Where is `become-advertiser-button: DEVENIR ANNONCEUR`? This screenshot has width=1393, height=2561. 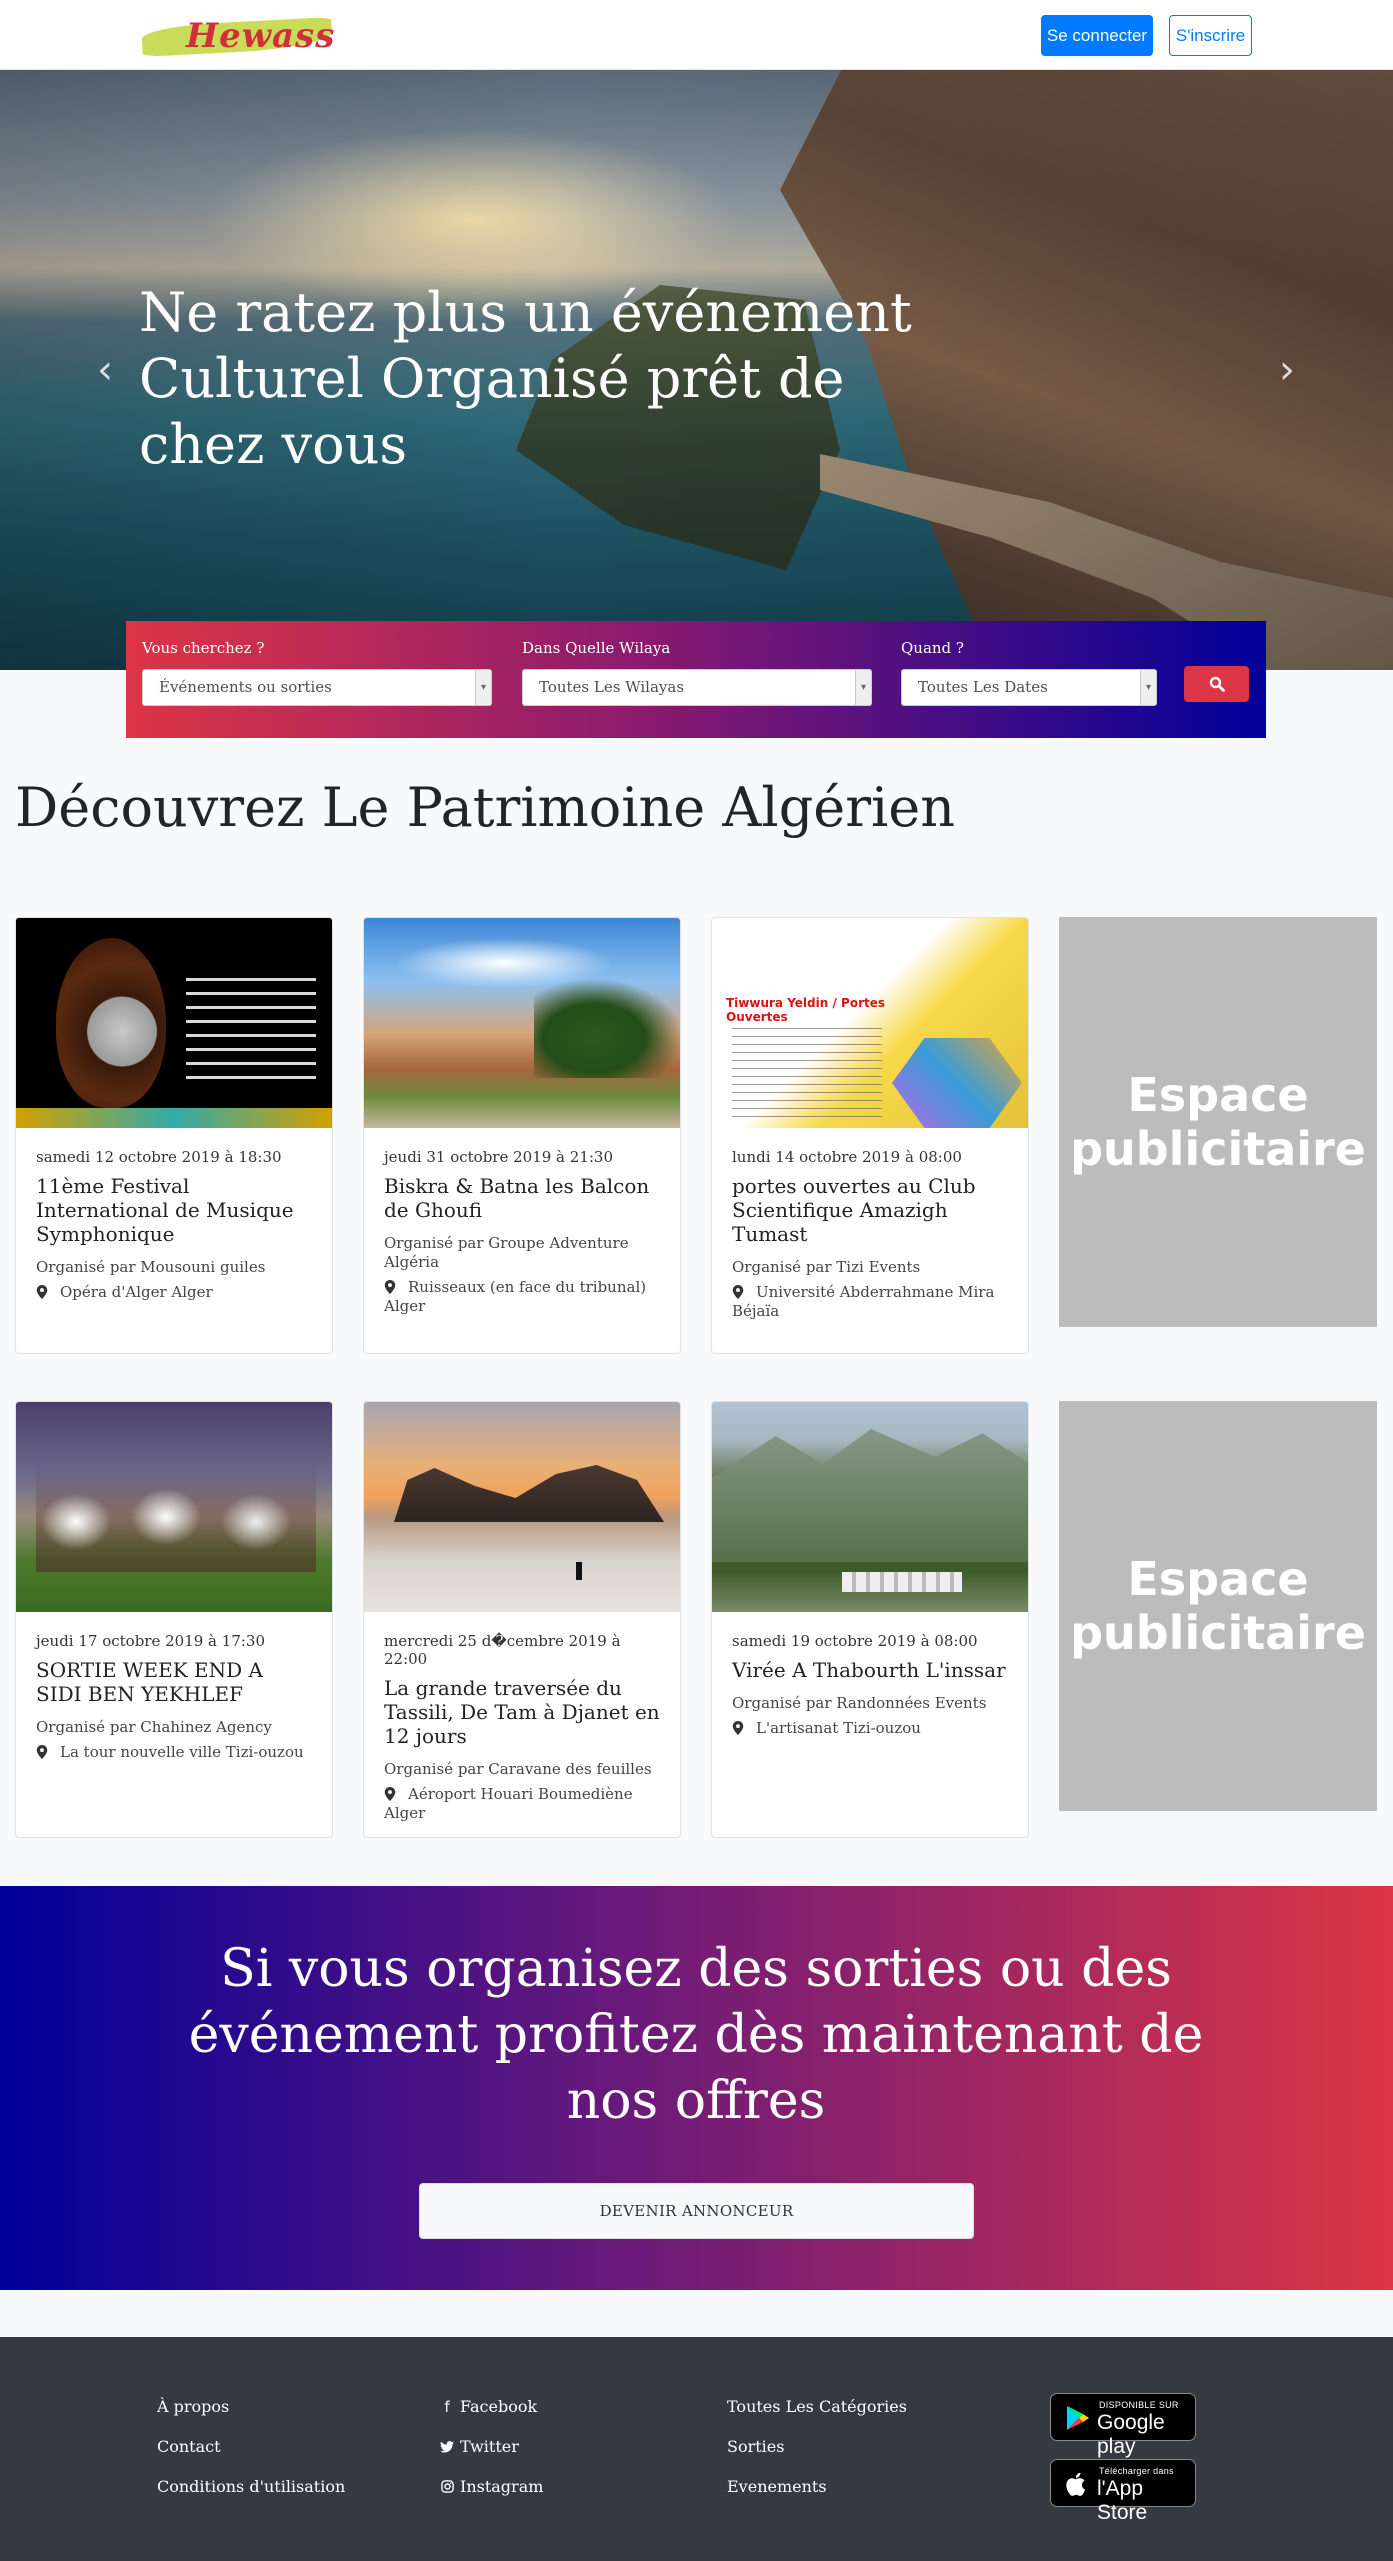 become-advertiser-button: DEVENIR ANNONCEUR is located at coordinates (696, 2211).